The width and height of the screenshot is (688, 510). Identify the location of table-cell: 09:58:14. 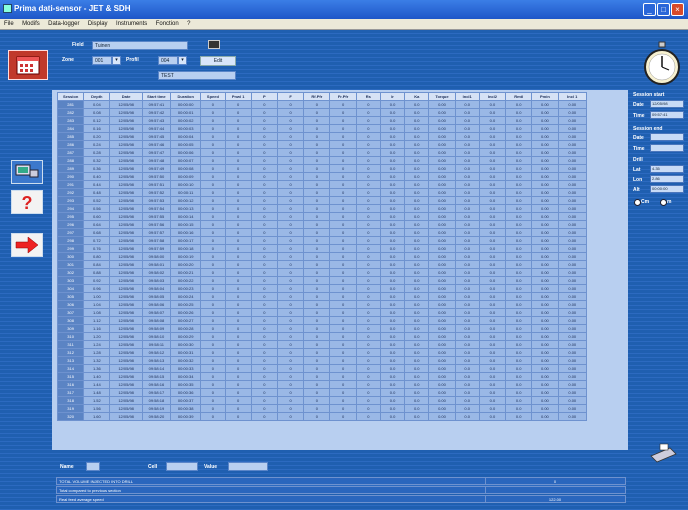
(156, 368).